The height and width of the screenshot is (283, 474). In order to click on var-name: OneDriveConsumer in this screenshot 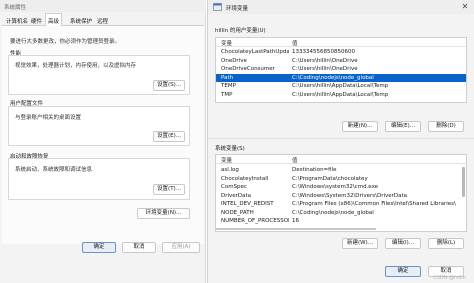, I will do `click(248, 69)`.